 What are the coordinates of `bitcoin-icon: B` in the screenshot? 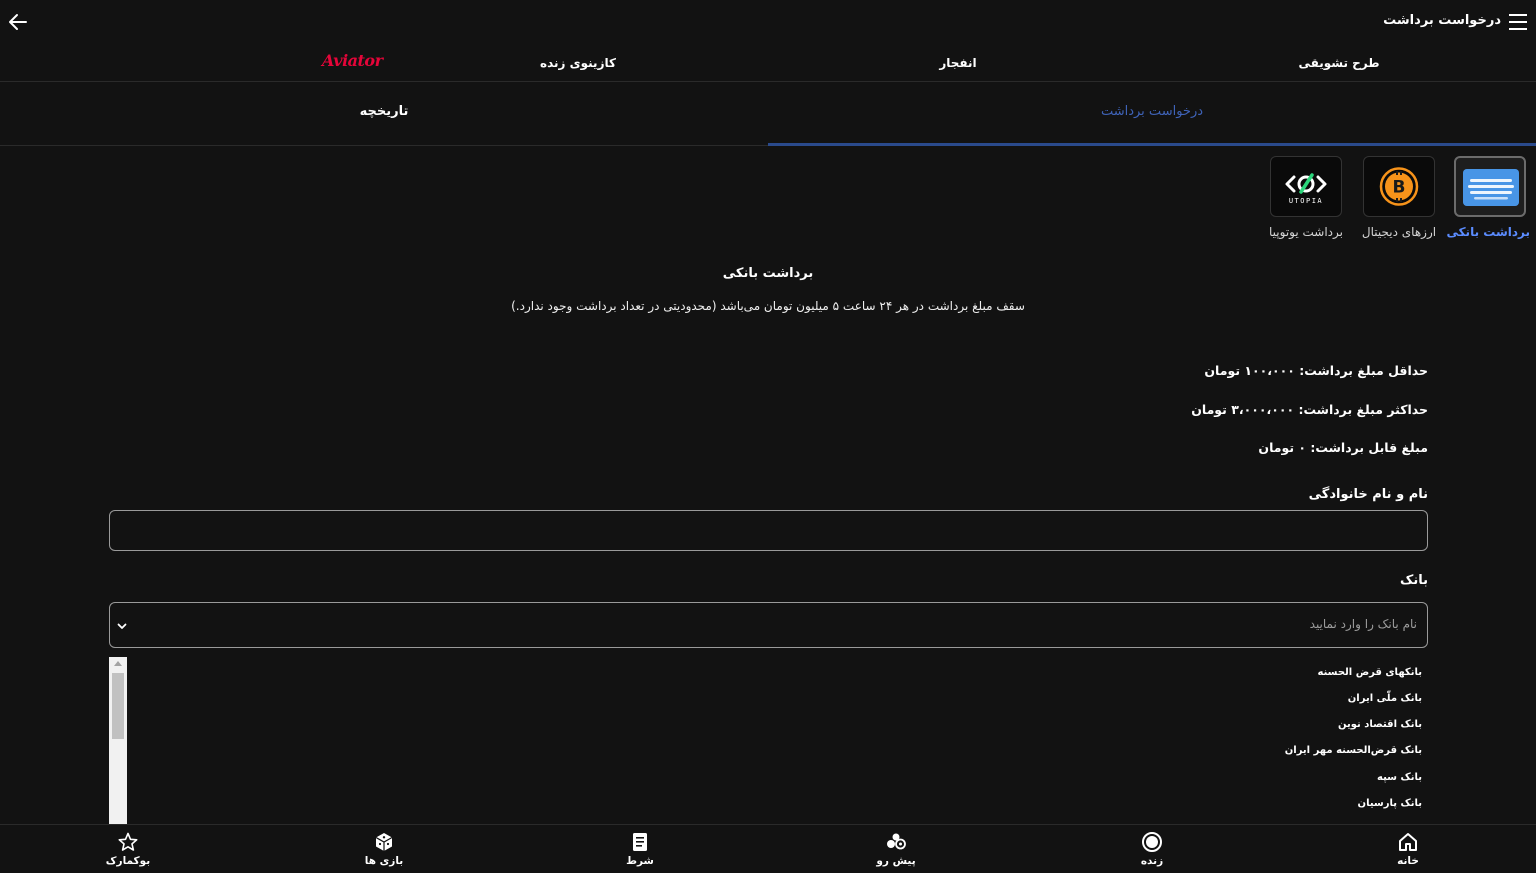 It's located at (1399, 186).